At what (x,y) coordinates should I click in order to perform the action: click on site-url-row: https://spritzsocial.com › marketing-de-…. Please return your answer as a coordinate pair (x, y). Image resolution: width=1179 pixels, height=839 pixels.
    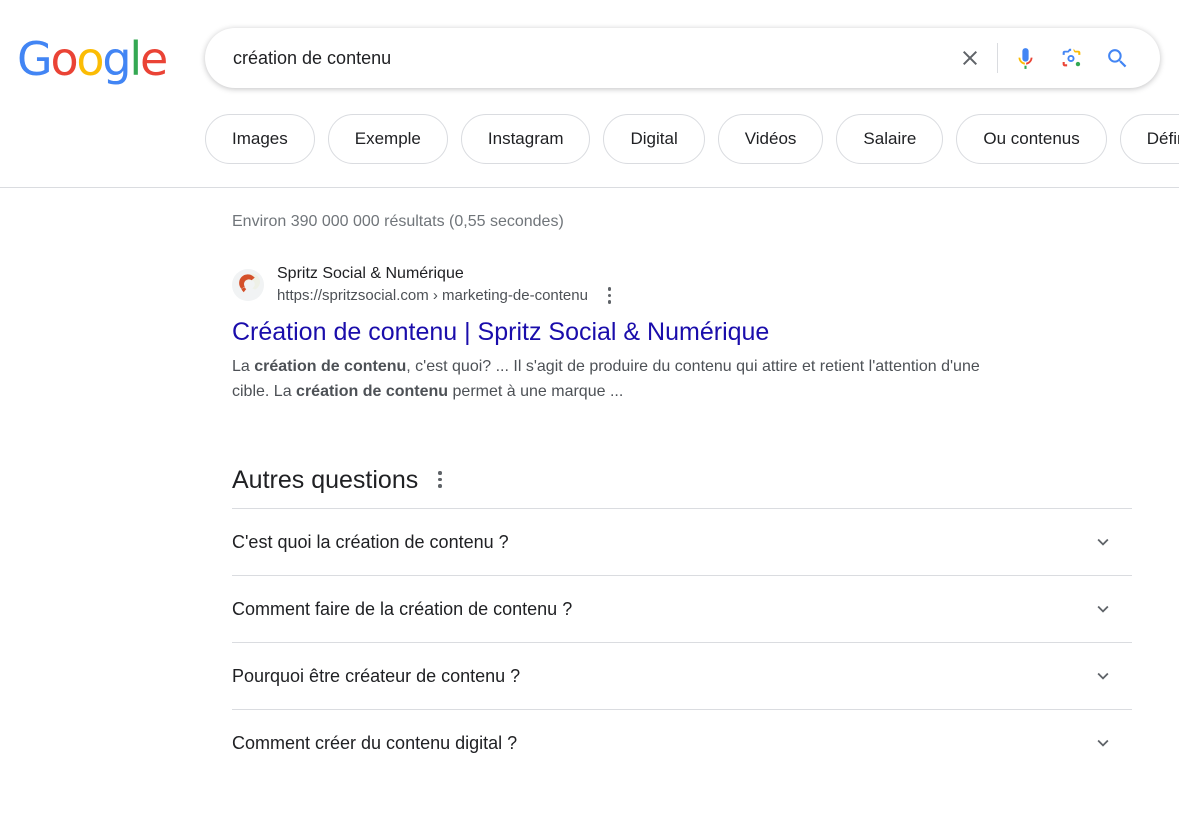
    Looking at the image, I should click on (447, 295).